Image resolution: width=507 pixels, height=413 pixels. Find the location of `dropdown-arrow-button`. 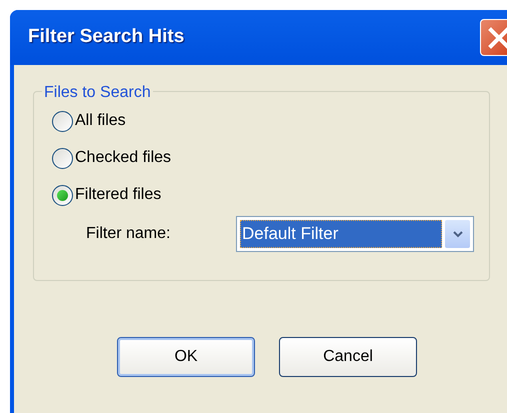

dropdown-arrow-button is located at coordinates (457, 234).